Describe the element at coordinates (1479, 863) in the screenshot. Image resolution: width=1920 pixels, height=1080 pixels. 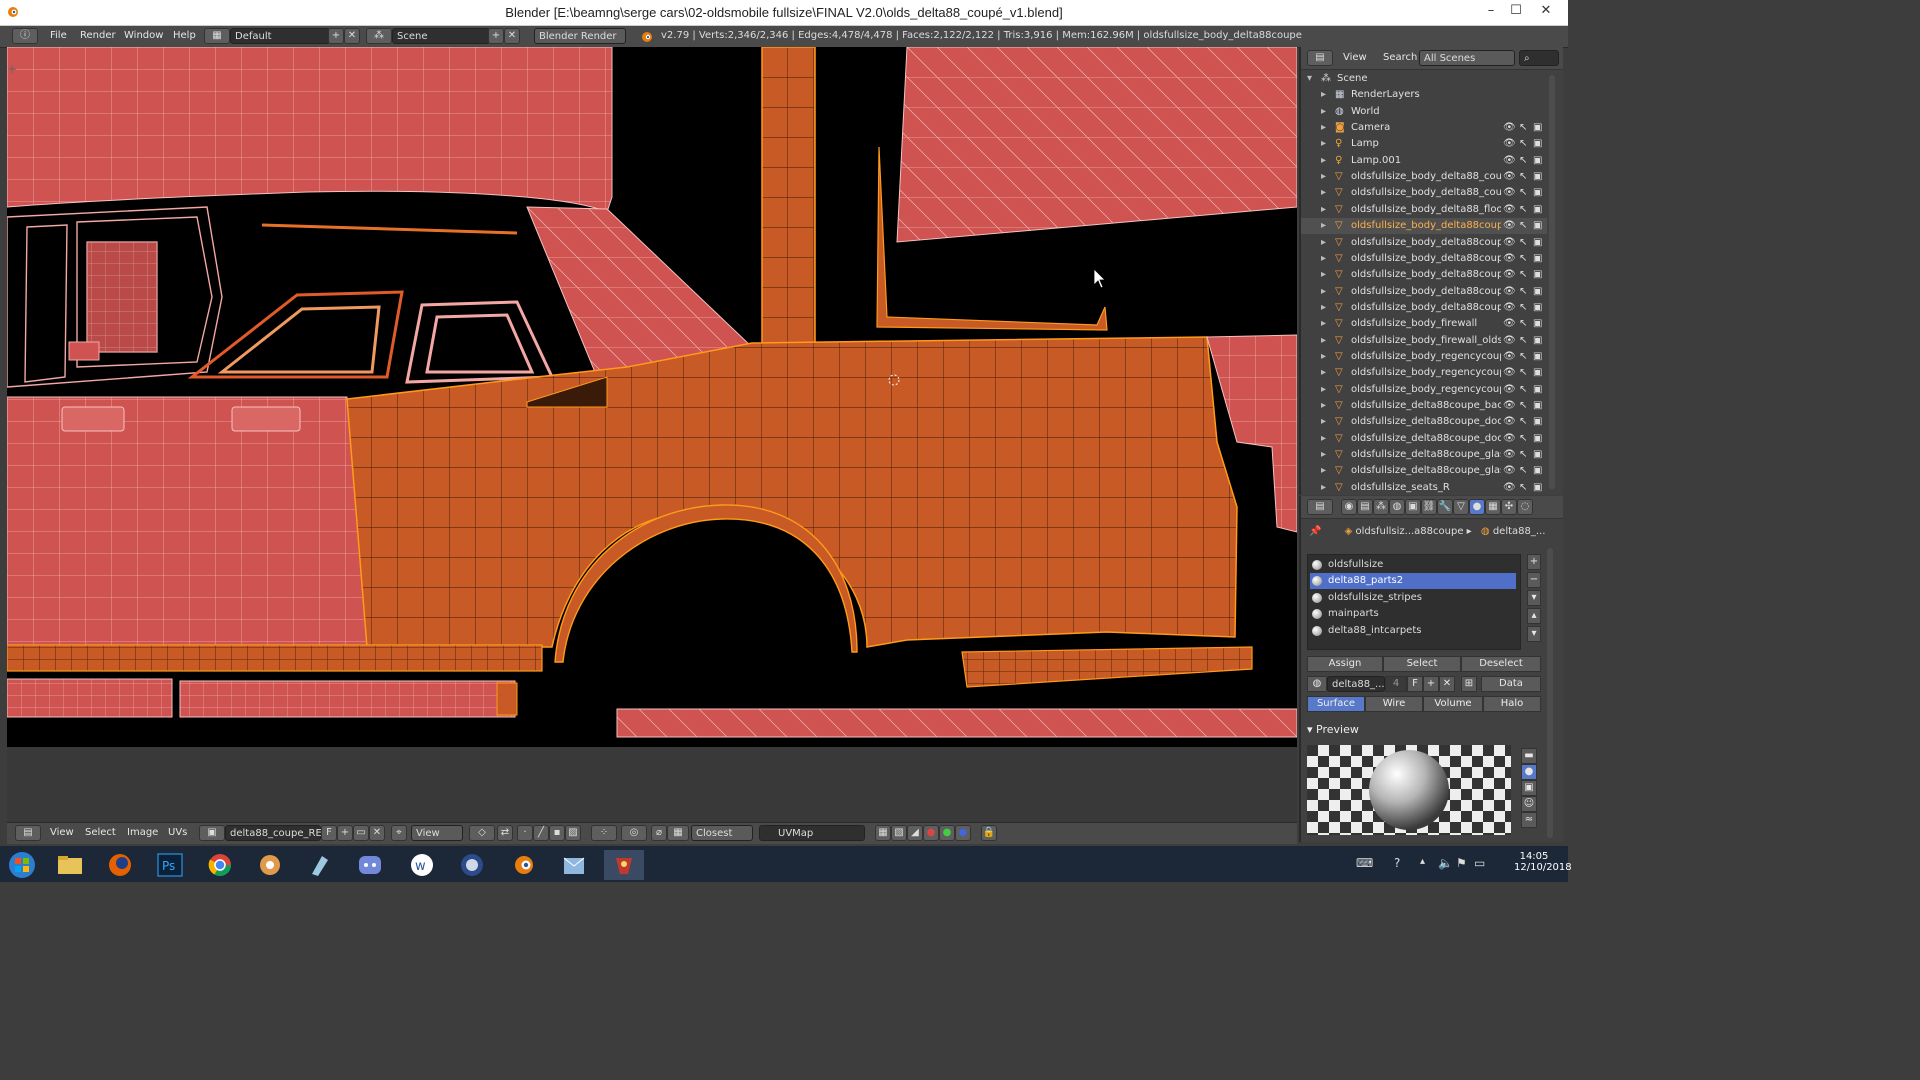
I see `network-icon: ▭` at that location.